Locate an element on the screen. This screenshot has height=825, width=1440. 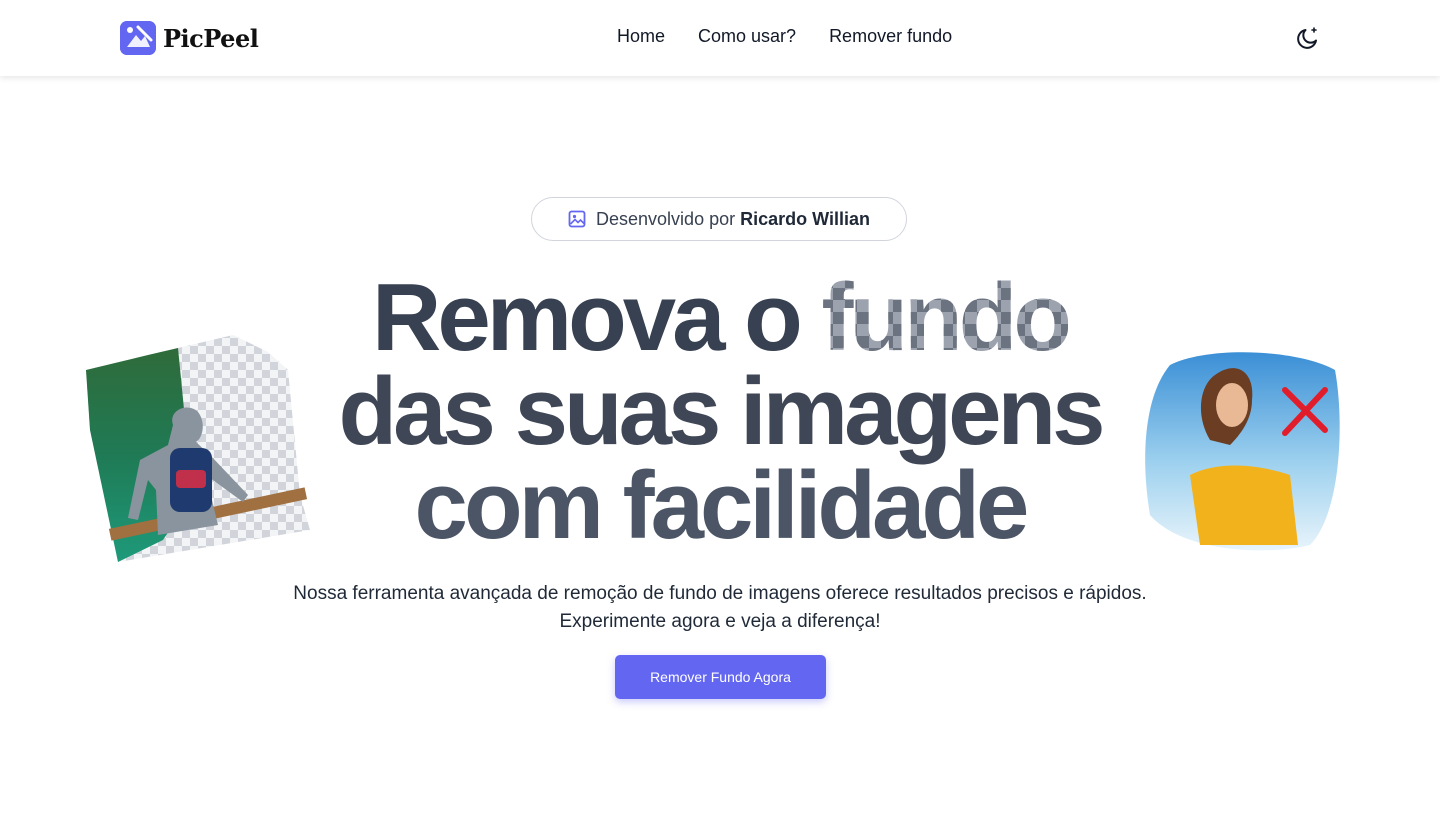
badge-text: Desenvolvido por Ricardo Willian is located at coordinates (733, 219).